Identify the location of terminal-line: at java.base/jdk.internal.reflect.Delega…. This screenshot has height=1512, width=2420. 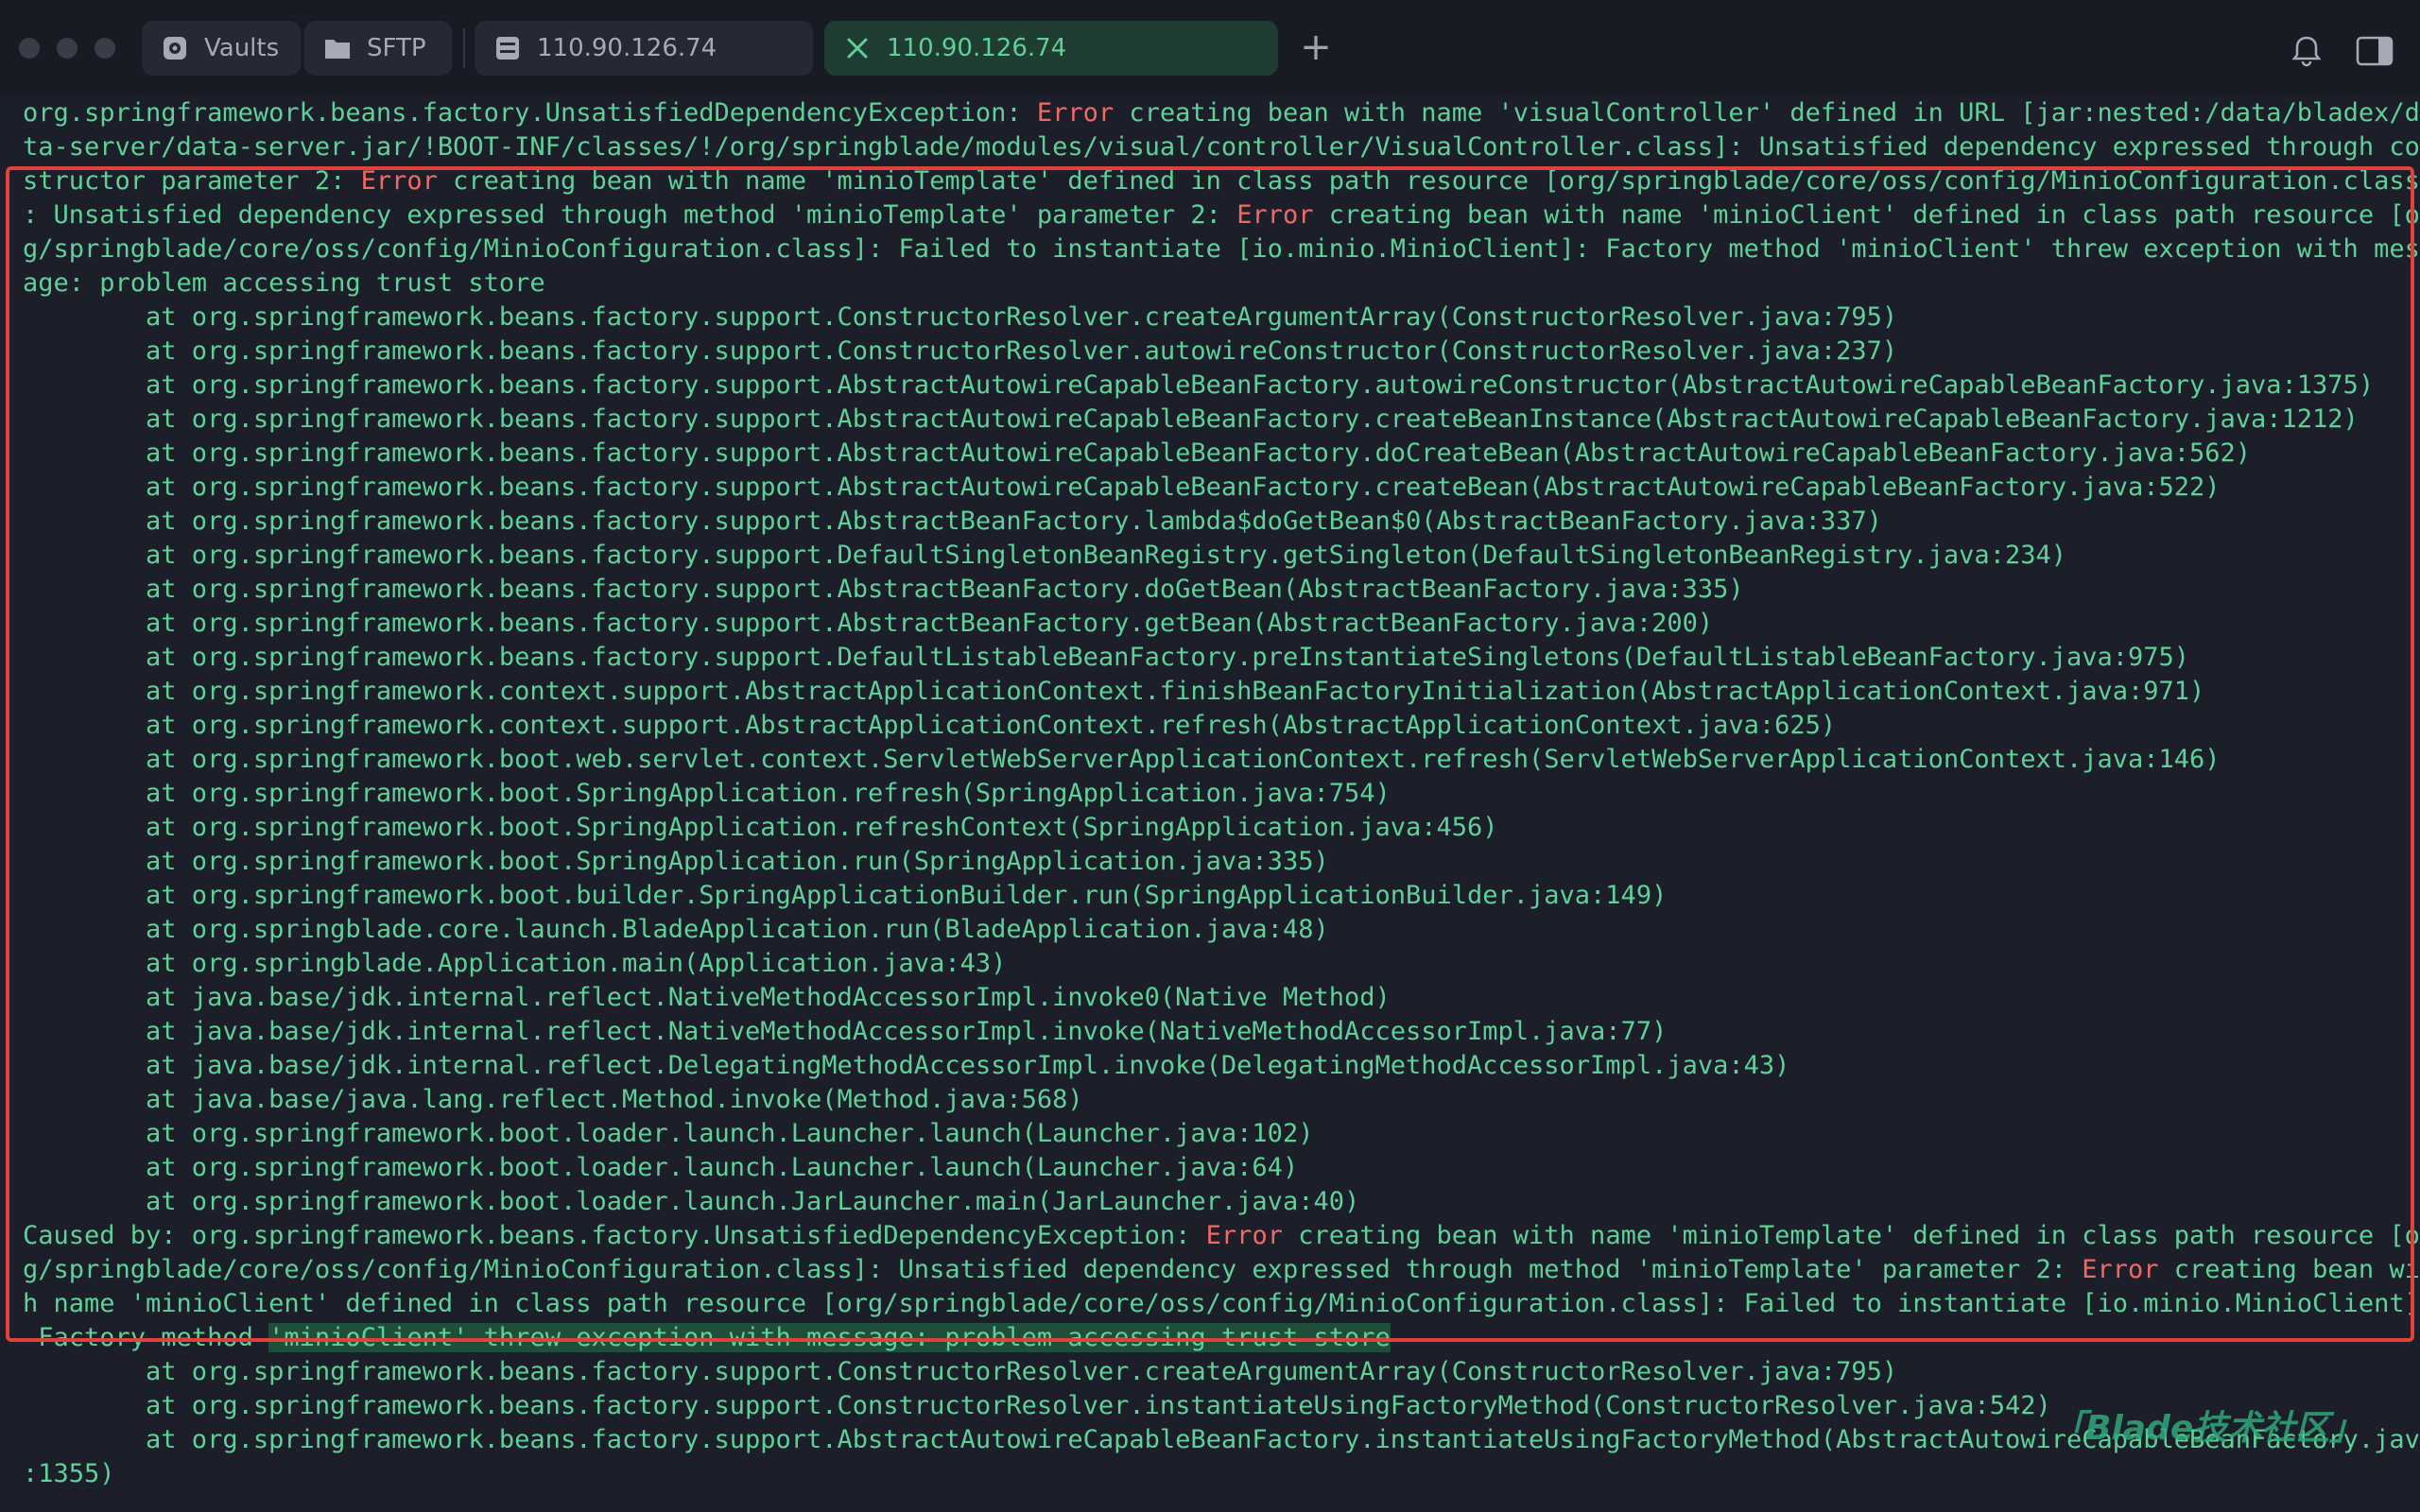
(1214, 1066).